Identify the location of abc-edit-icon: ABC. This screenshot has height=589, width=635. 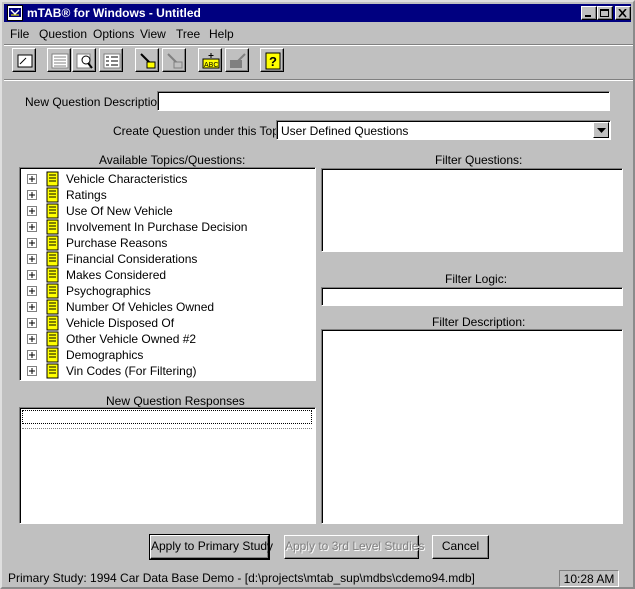
(211, 61).